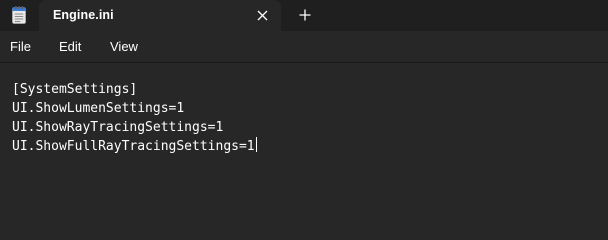 This screenshot has height=240, width=608. What do you see at coordinates (70, 46) in the screenshot?
I see `menu-edit: Edit` at bounding box center [70, 46].